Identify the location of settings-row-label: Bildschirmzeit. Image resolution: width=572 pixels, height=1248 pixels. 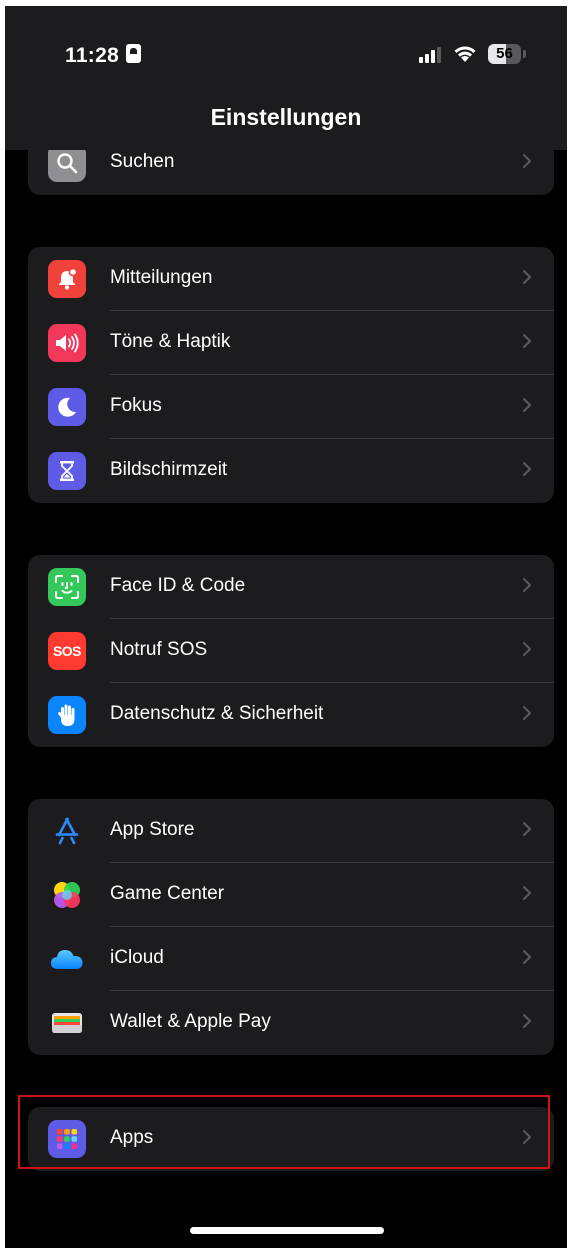
(169, 469).